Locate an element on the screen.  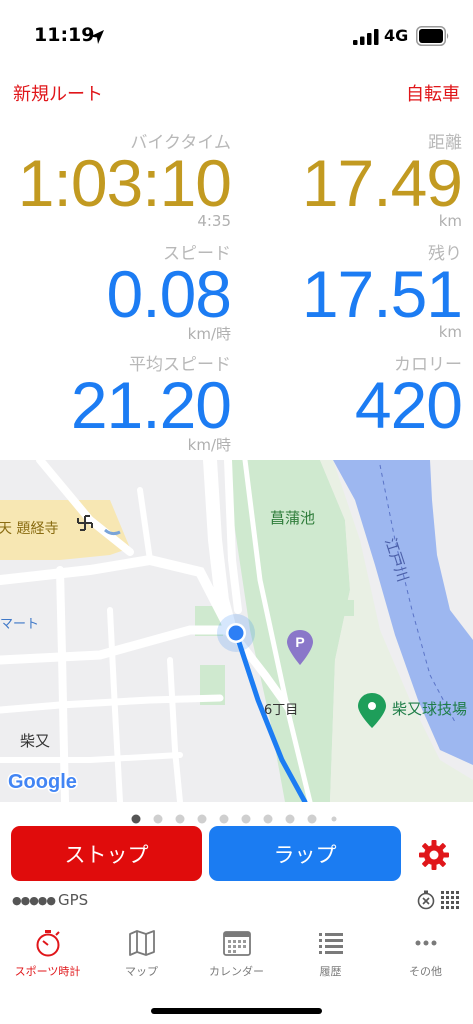
auto-pause-off-icon is located at coordinates (426, 900).